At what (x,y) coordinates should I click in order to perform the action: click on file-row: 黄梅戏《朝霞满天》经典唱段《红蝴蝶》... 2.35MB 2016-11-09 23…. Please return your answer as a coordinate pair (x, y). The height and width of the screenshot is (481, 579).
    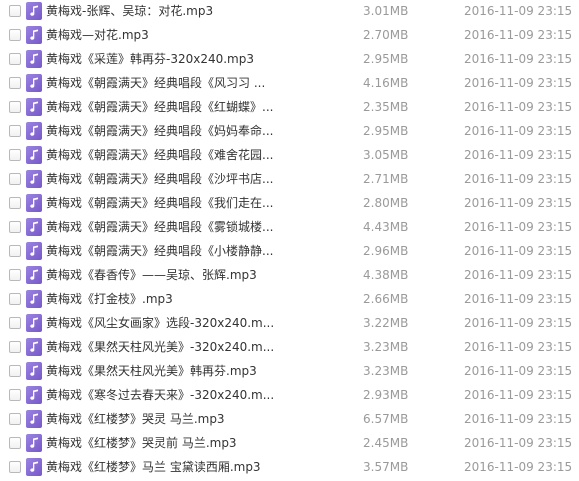
    Looking at the image, I should click on (289, 108).